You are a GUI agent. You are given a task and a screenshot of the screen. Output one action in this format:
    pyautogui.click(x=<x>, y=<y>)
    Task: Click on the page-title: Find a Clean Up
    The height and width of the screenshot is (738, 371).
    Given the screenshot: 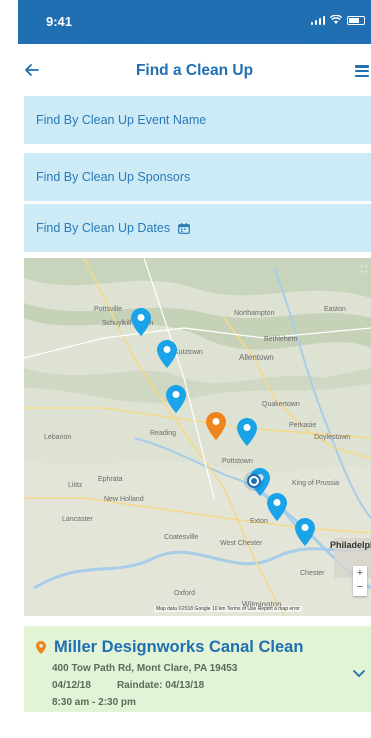 What is the action you would take?
    pyautogui.click(x=194, y=70)
    